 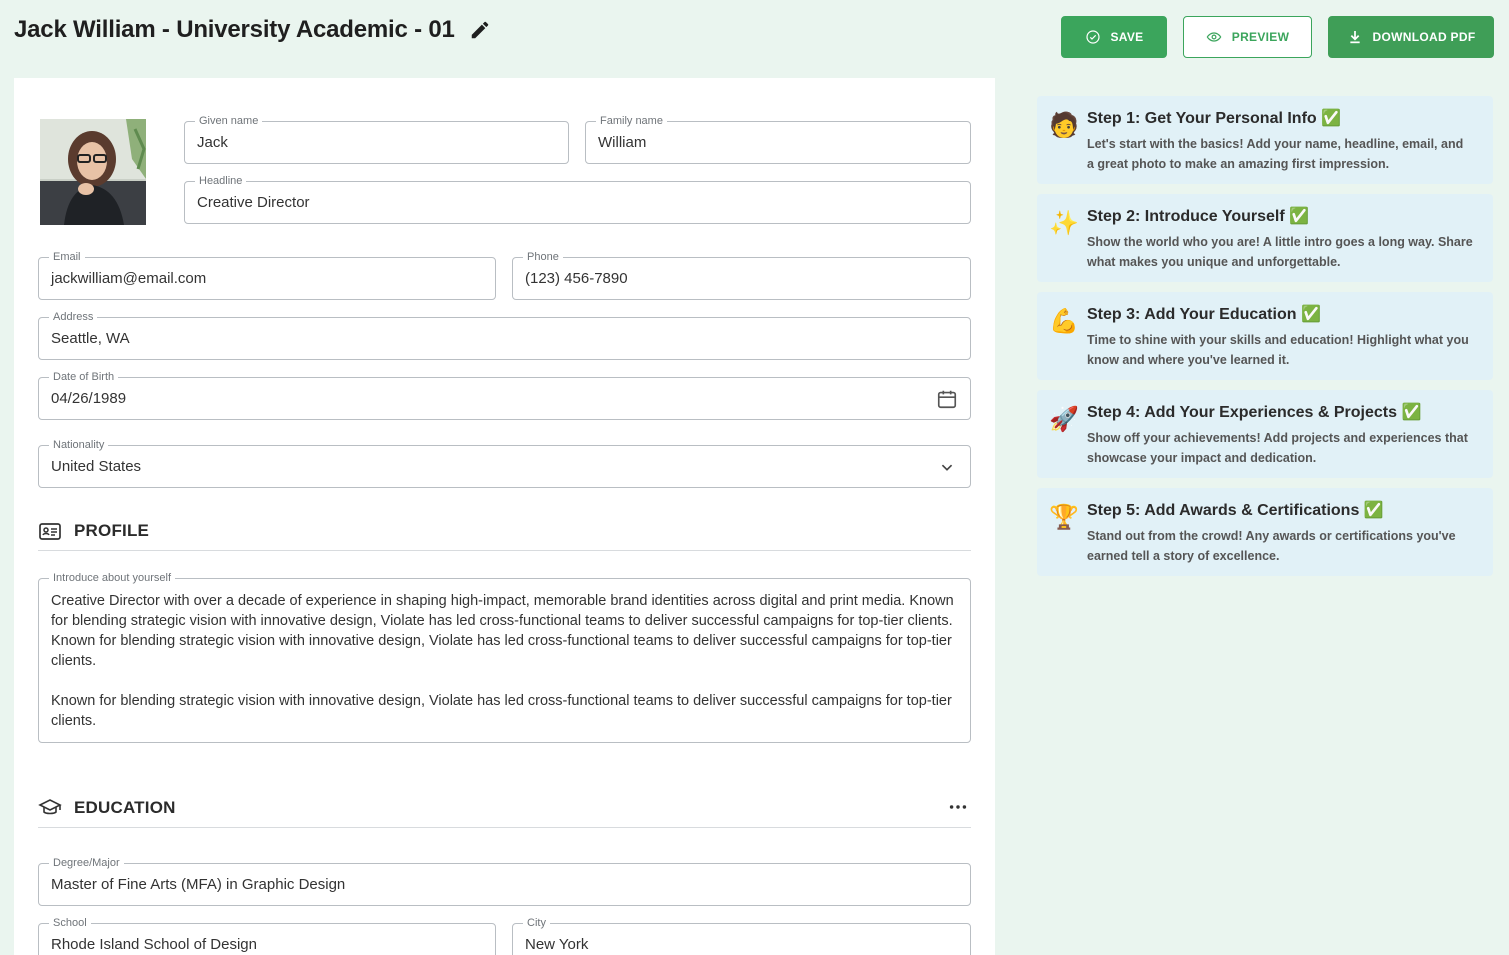 What do you see at coordinates (125, 807) in the screenshot?
I see `education-section-title: EDUCATION` at bounding box center [125, 807].